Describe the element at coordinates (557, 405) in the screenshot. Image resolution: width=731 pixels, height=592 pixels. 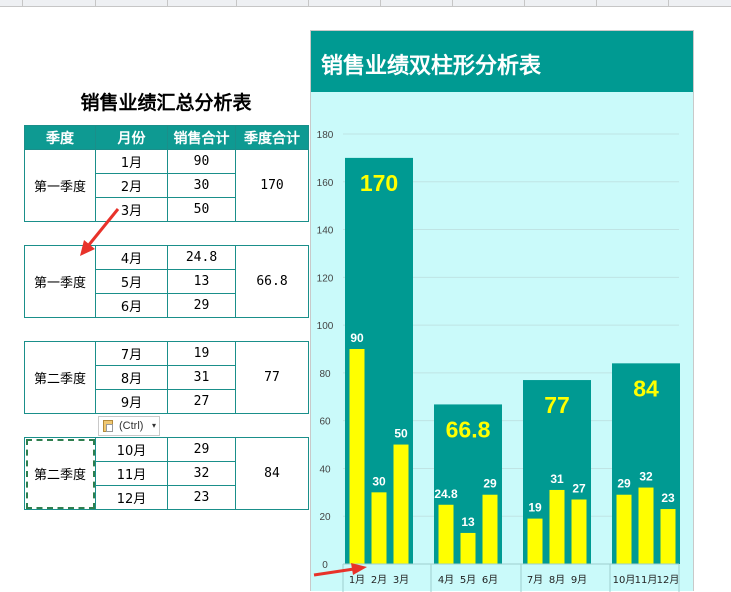
I see `quarter-total-label: 77` at that location.